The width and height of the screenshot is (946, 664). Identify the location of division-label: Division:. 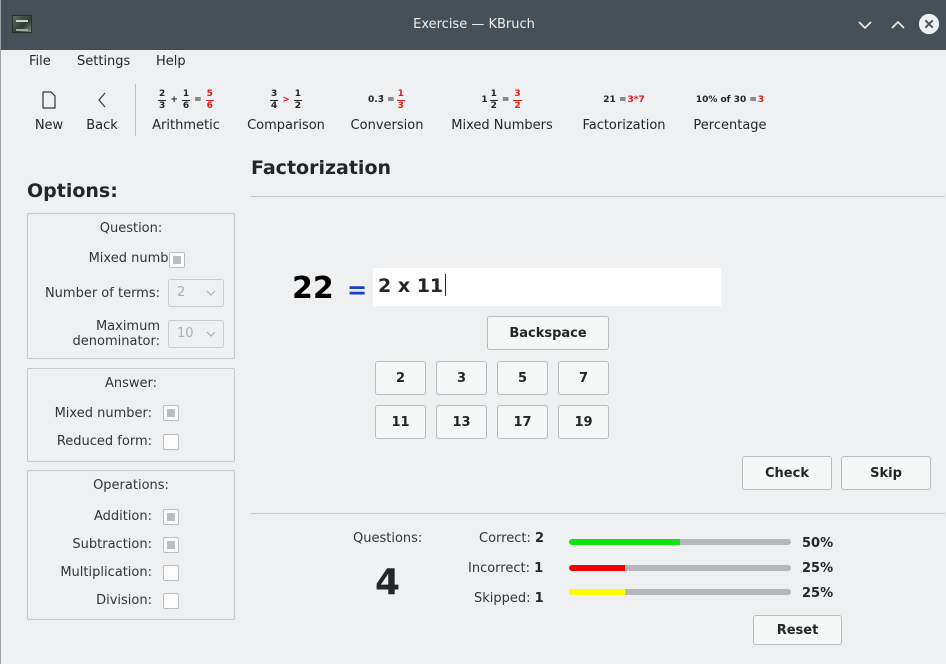
(124, 600).